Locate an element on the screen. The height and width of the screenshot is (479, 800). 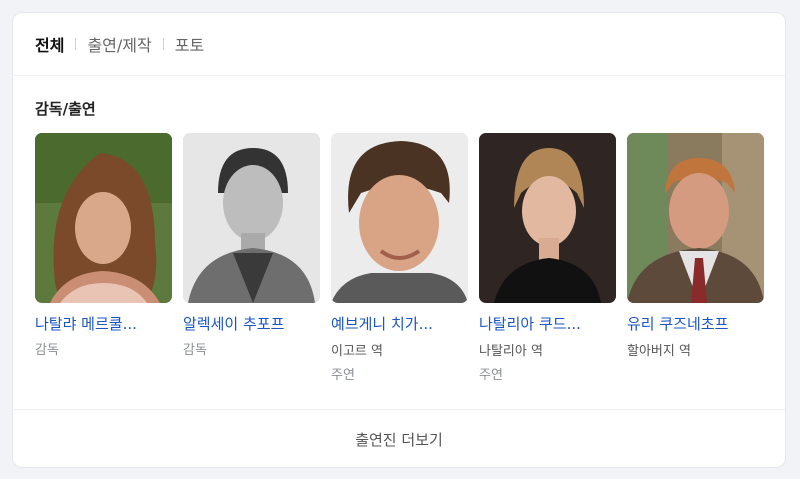
cast-item: 알렉세이 추포프 감독 is located at coordinates (251, 258).